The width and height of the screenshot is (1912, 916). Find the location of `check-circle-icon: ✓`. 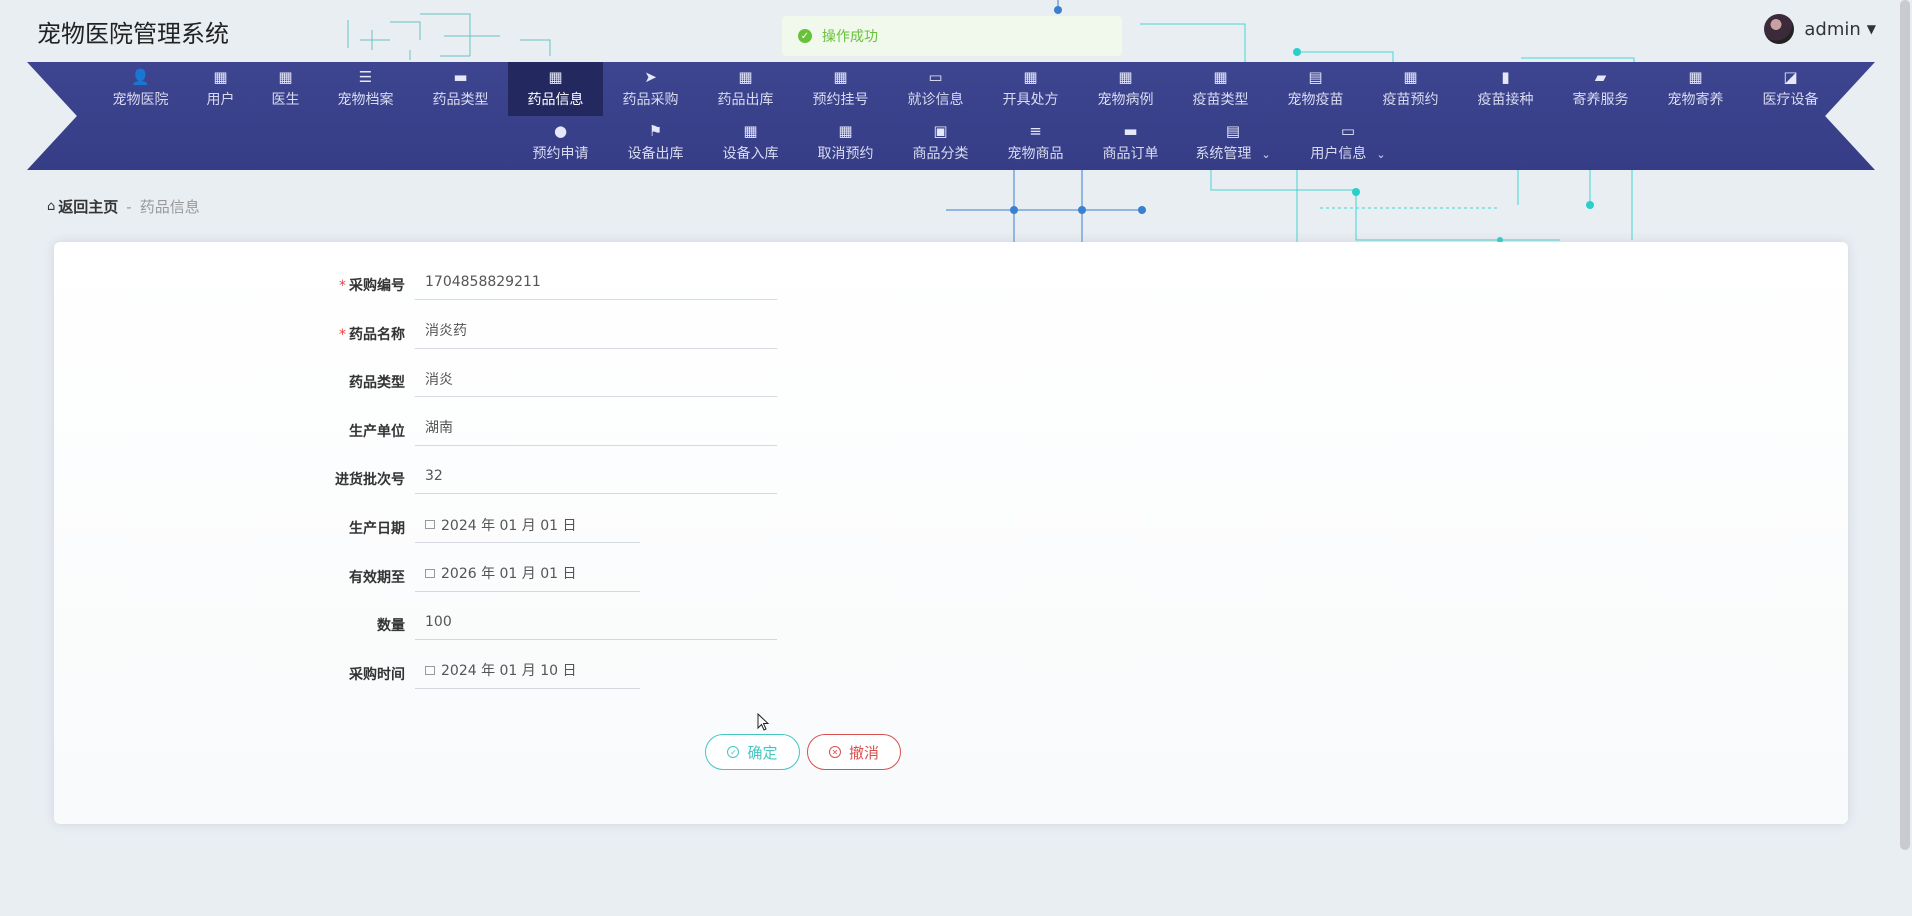

check-circle-icon: ✓ is located at coordinates (805, 36).